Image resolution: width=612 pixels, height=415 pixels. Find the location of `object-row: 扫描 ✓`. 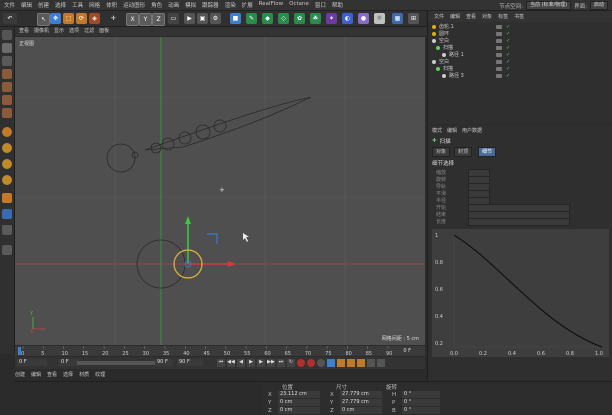

object-row: 扫描 ✓ is located at coordinates (473, 47).